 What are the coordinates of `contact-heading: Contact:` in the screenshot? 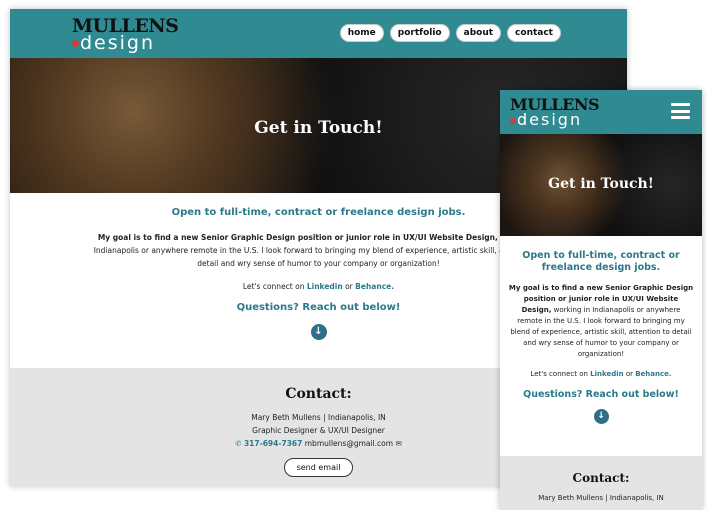 It's located at (601, 478).